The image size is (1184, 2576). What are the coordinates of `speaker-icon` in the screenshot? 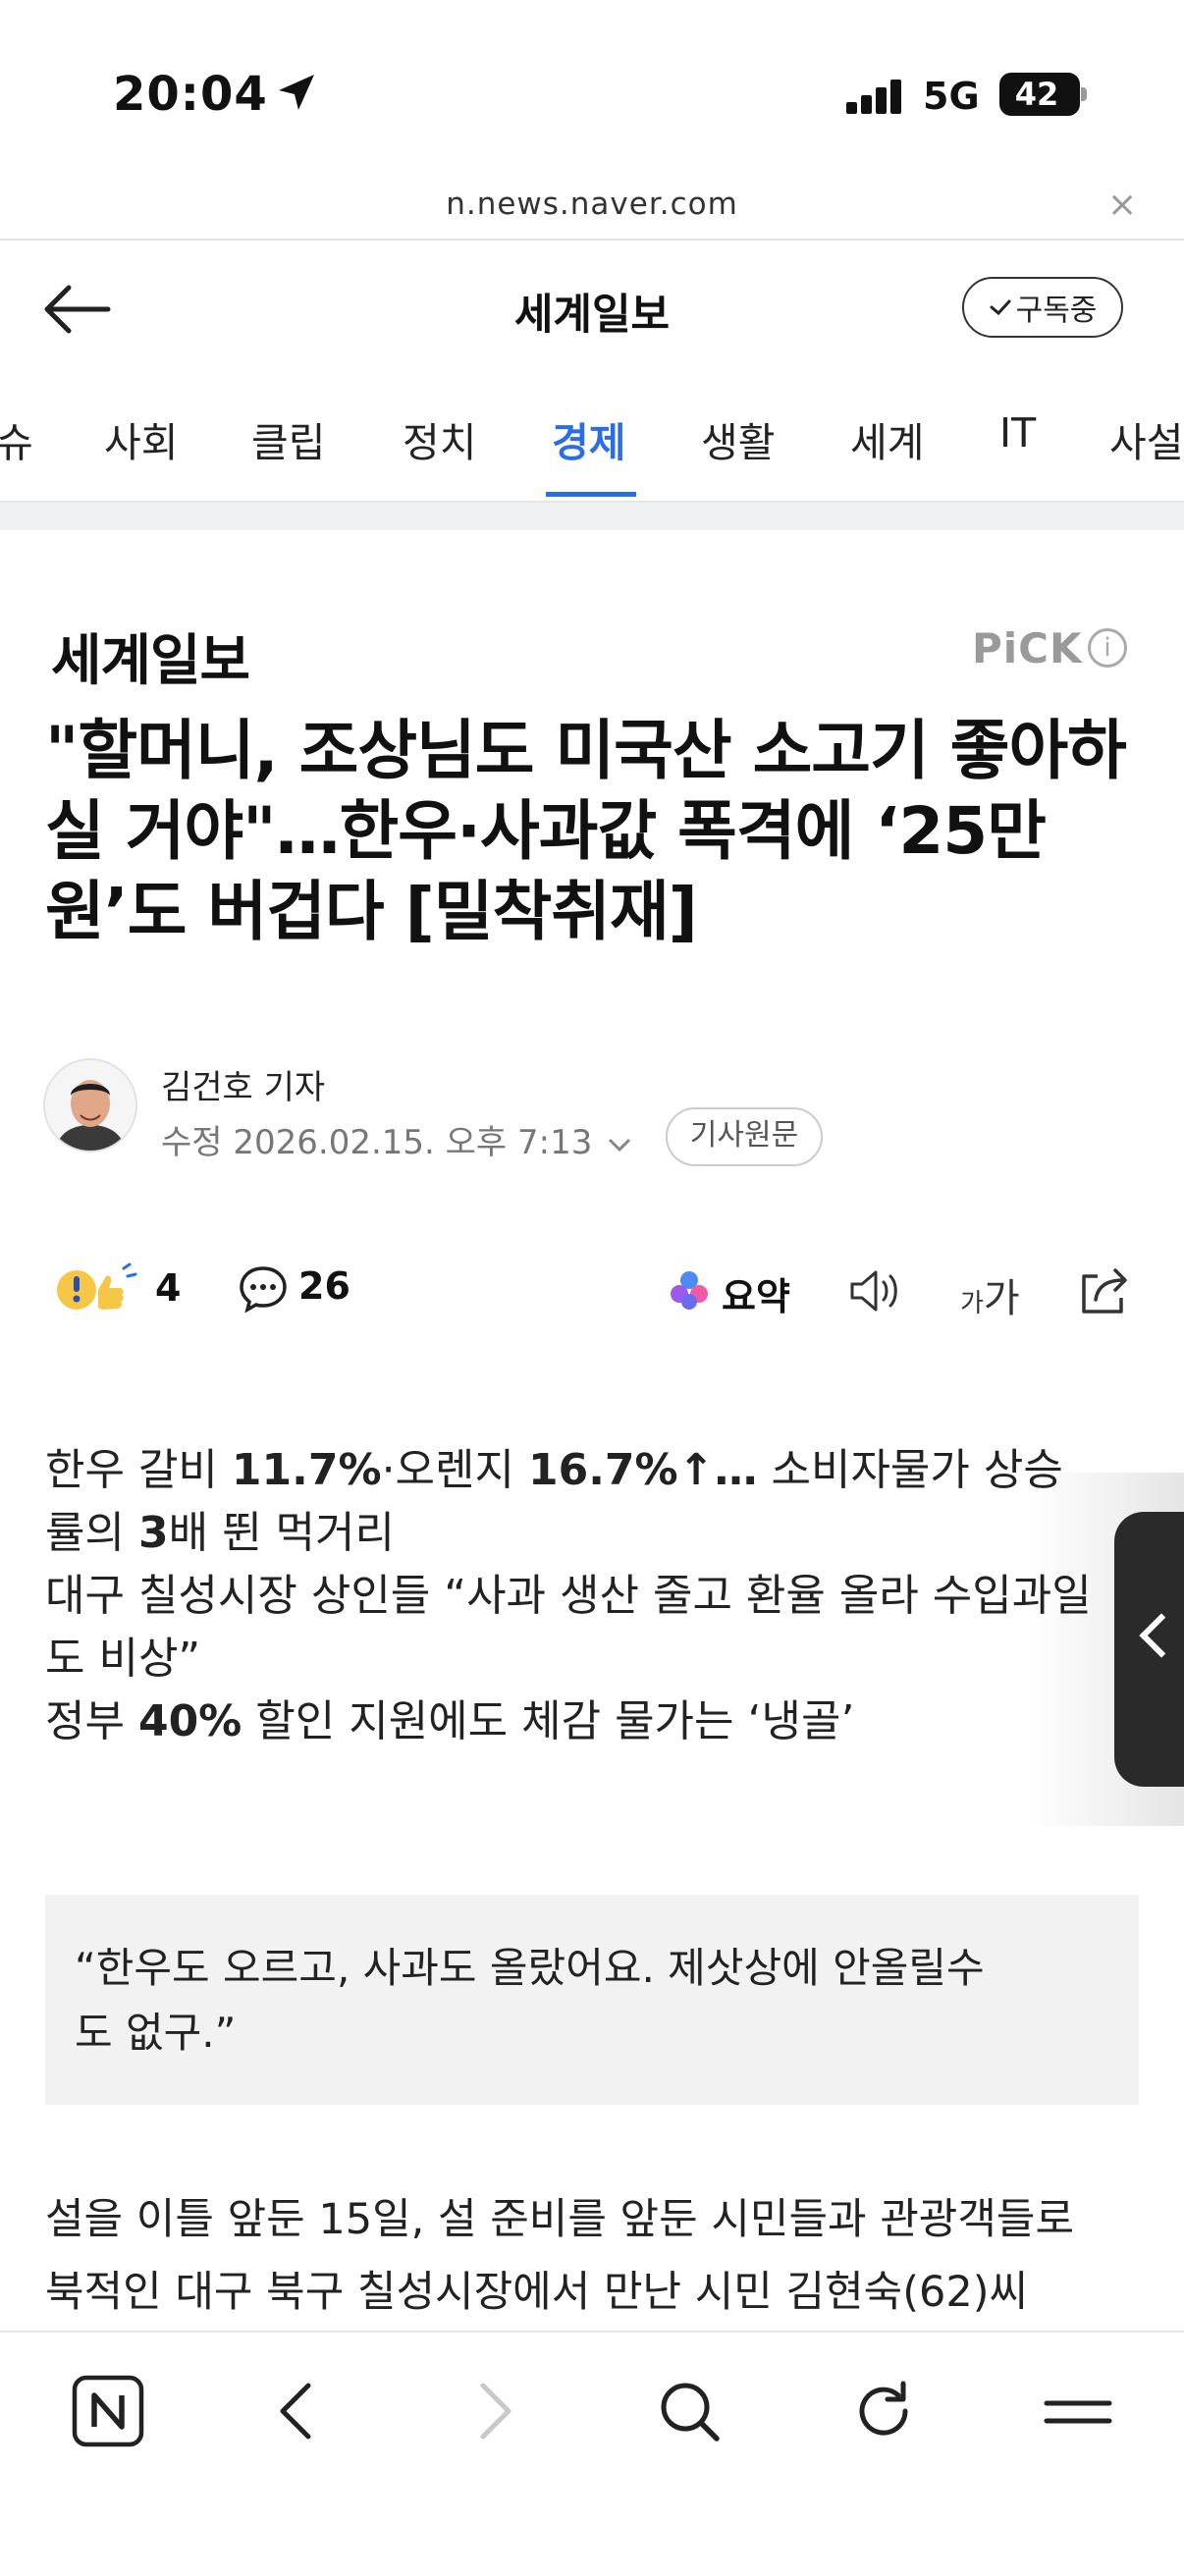 It's located at (875, 1290).